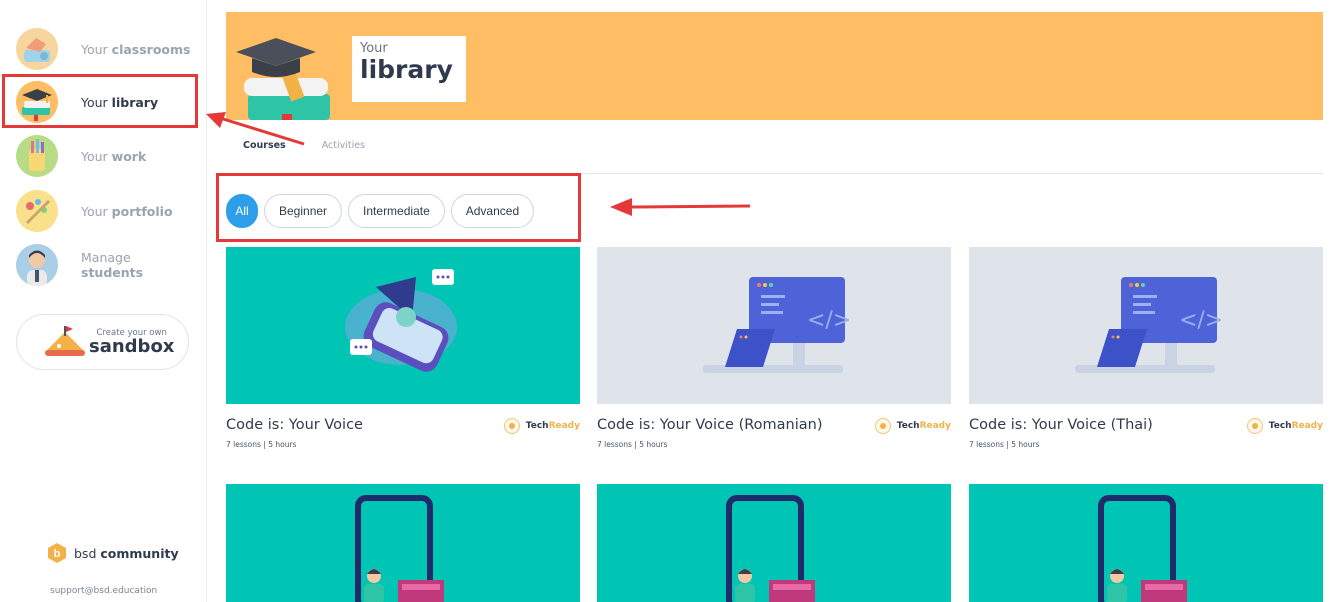 This screenshot has height=602, width=1337. I want to click on svg-text: b, so click(57, 554).